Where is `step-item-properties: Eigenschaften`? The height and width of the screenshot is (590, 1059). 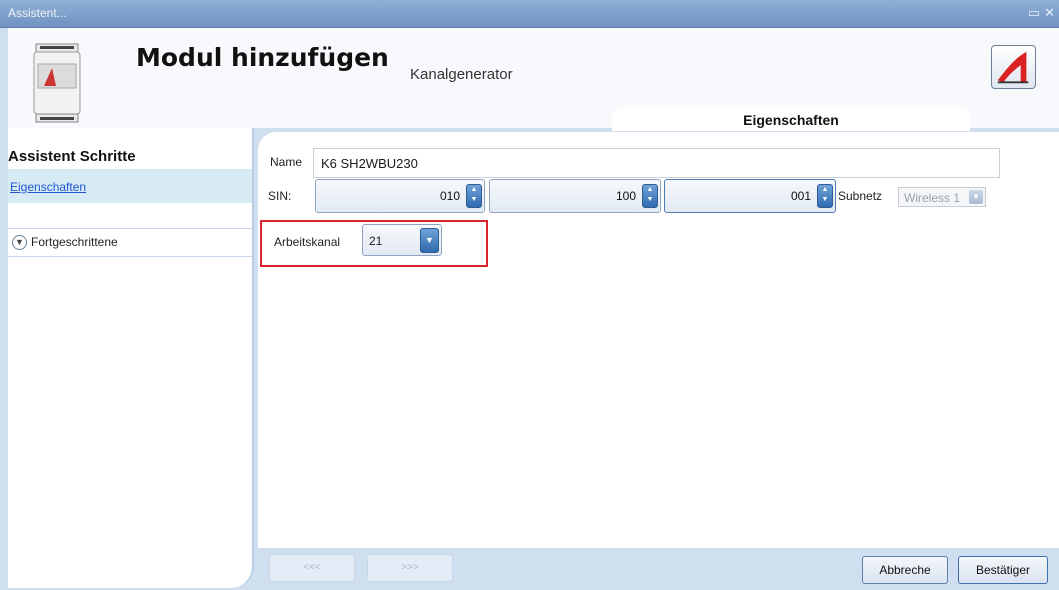 step-item-properties: Eigenschaften is located at coordinates (130, 186).